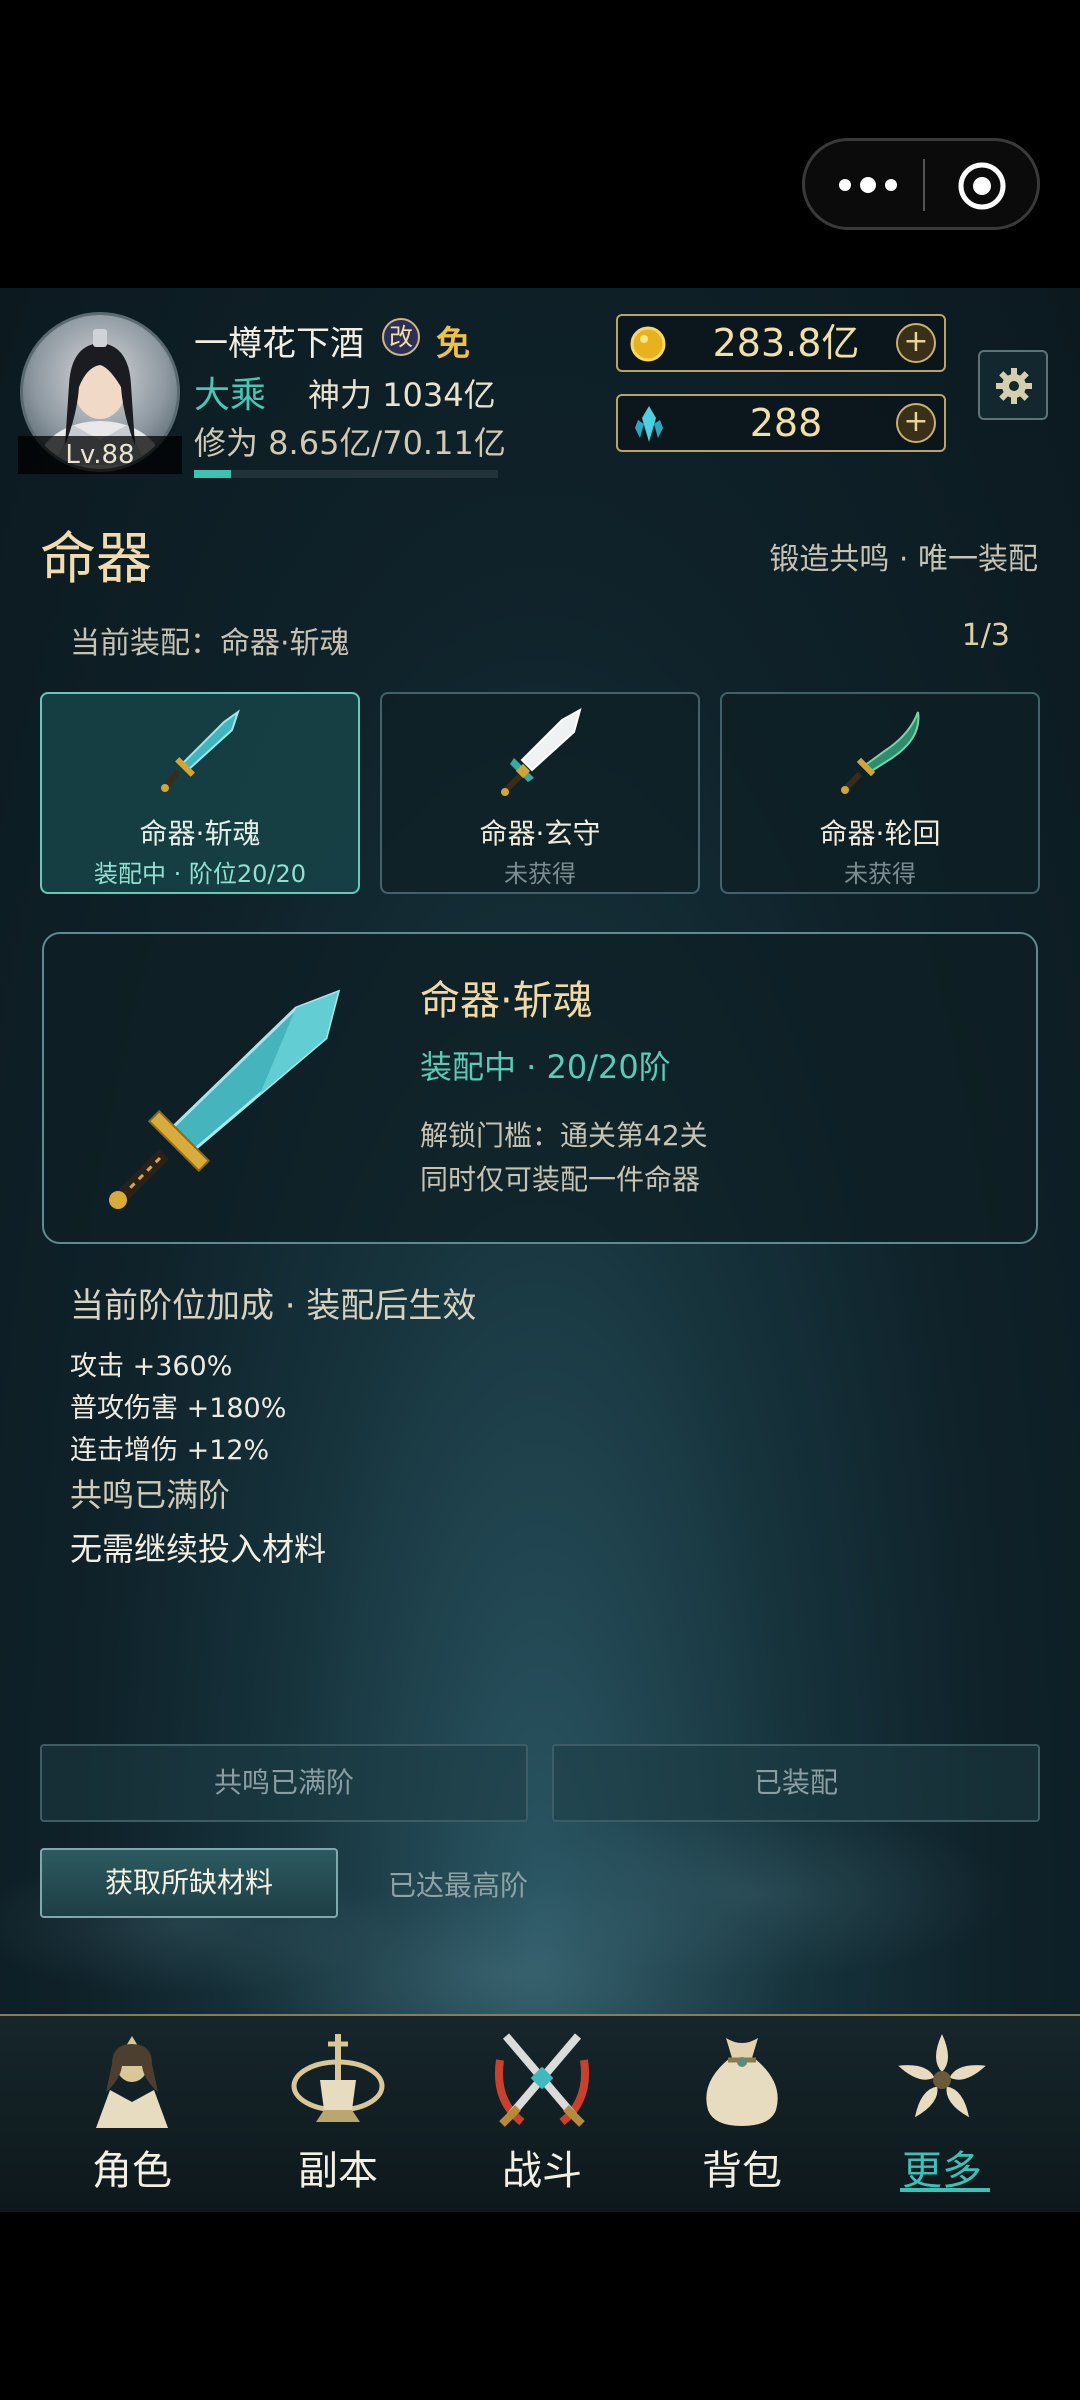 This screenshot has width=1080, height=2400. What do you see at coordinates (458, 1885) in the screenshot?
I see `max-rank-text: 已达最高阶` at bounding box center [458, 1885].